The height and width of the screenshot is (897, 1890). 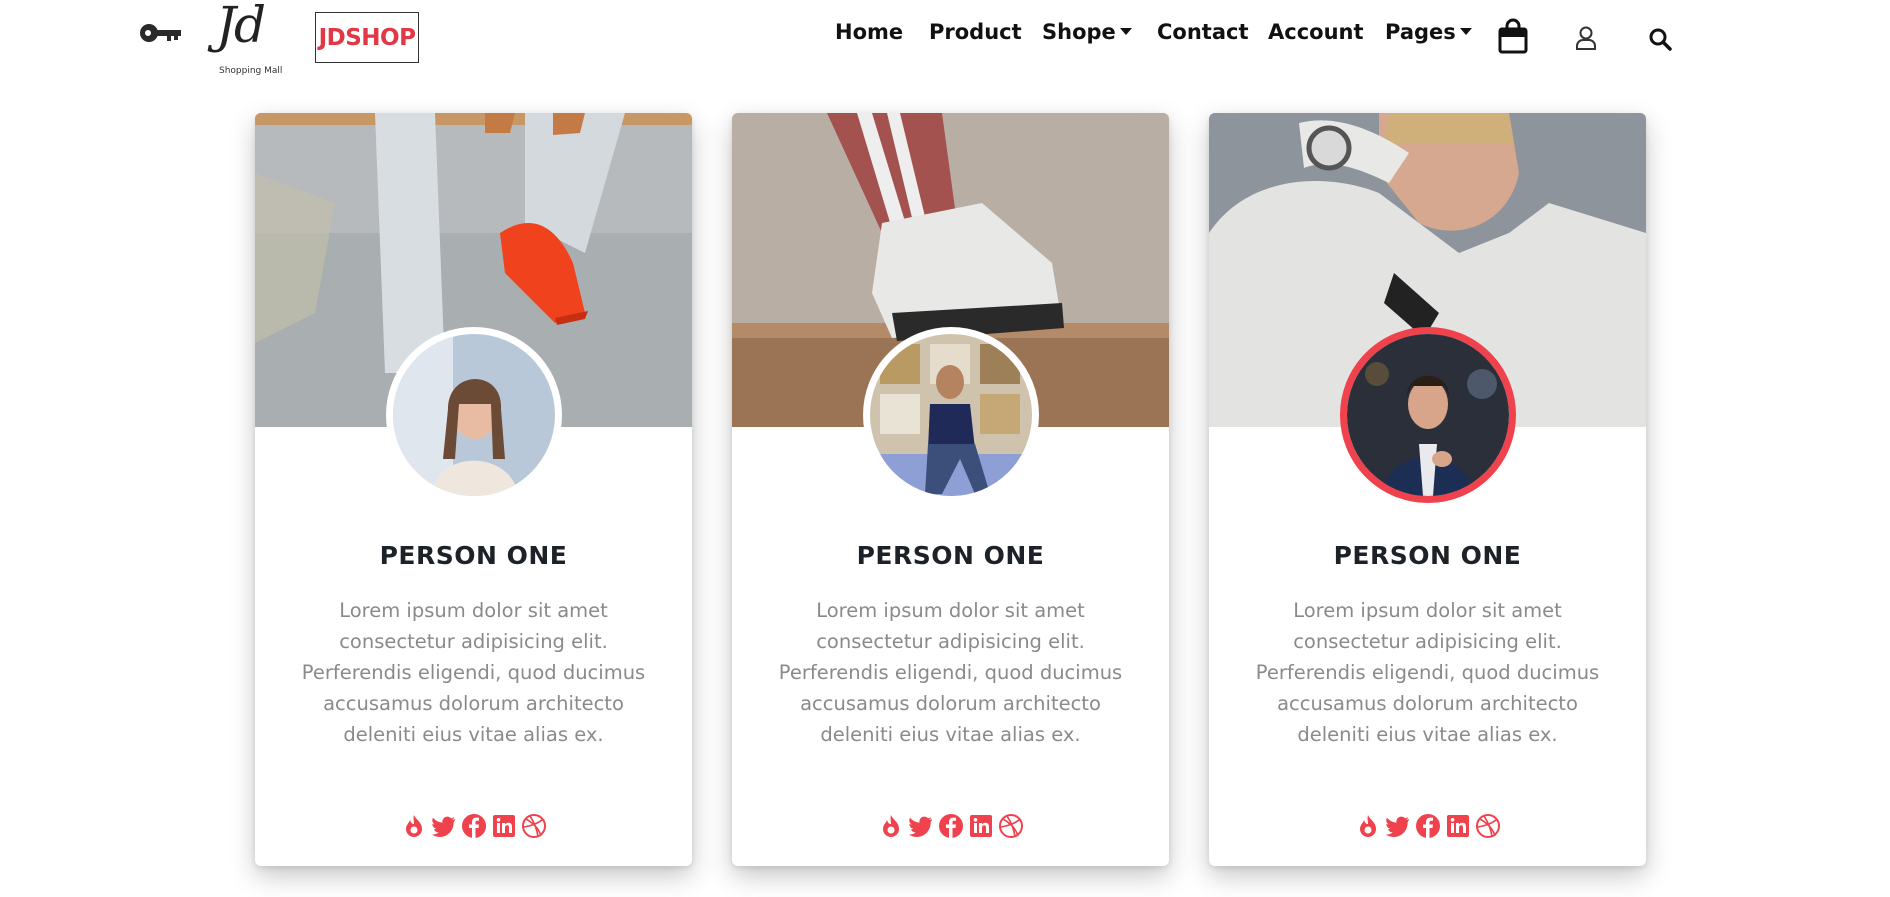 I want to click on nav-shope-label: Shope, so click(x=1079, y=32).